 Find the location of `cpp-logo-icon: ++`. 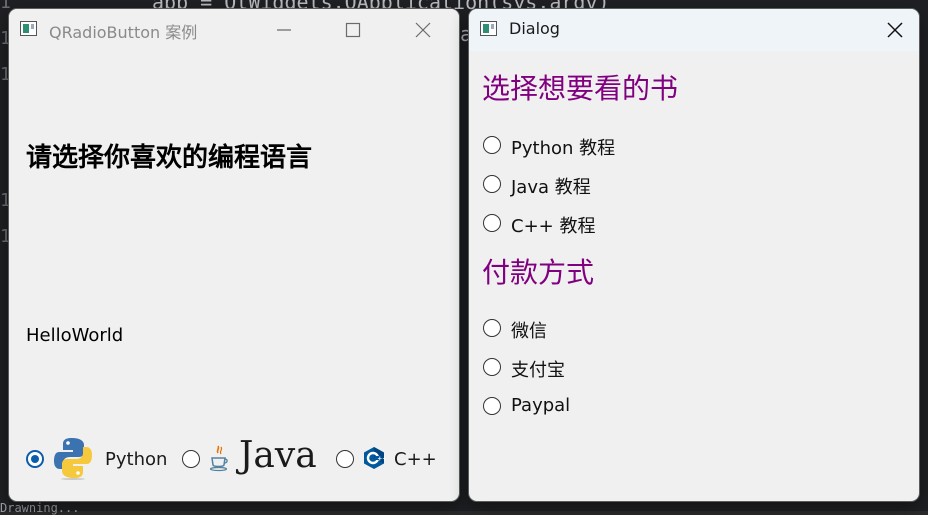

cpp-logo-icon: ++ is located at coordinates (374, 458).